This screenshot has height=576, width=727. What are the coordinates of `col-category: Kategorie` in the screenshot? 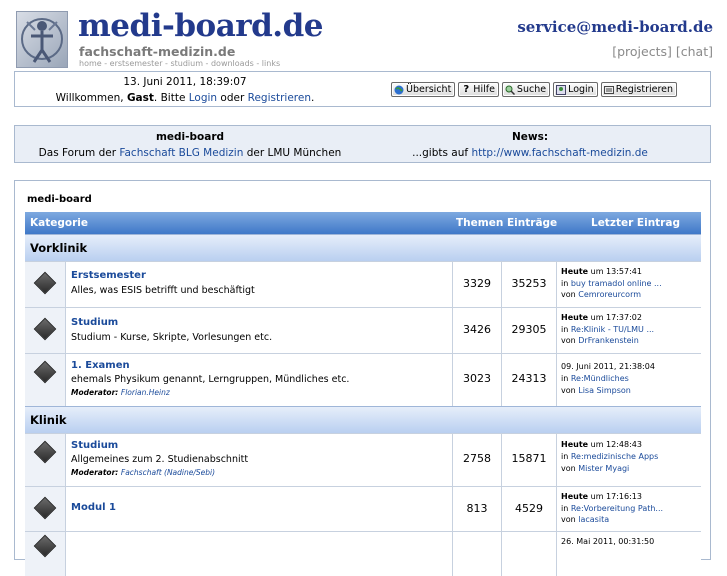 It's located at (59, 223).